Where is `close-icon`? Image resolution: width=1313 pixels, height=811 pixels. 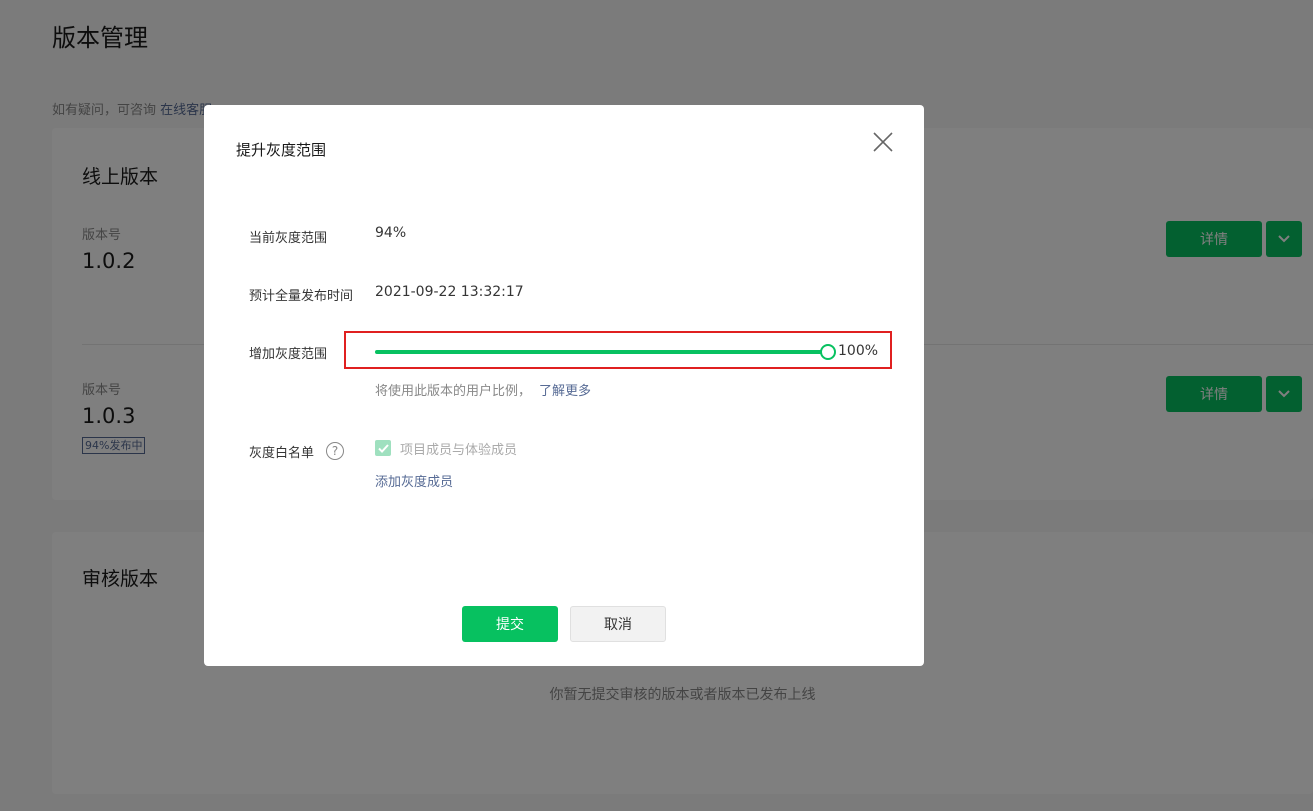
close-icon is located at coordinates (883, 142).